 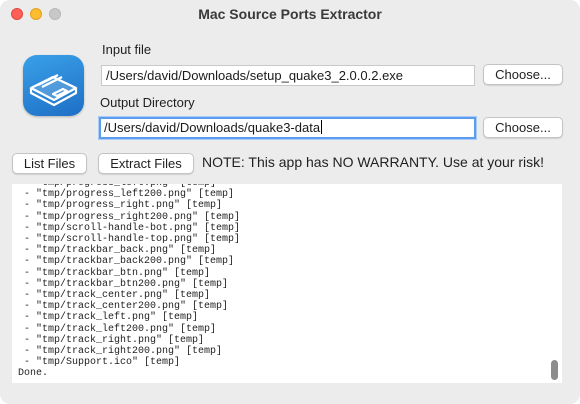 I want to click on log-line: - "tmp/progress_left200.png" [temp], so click(x=126, y=195).